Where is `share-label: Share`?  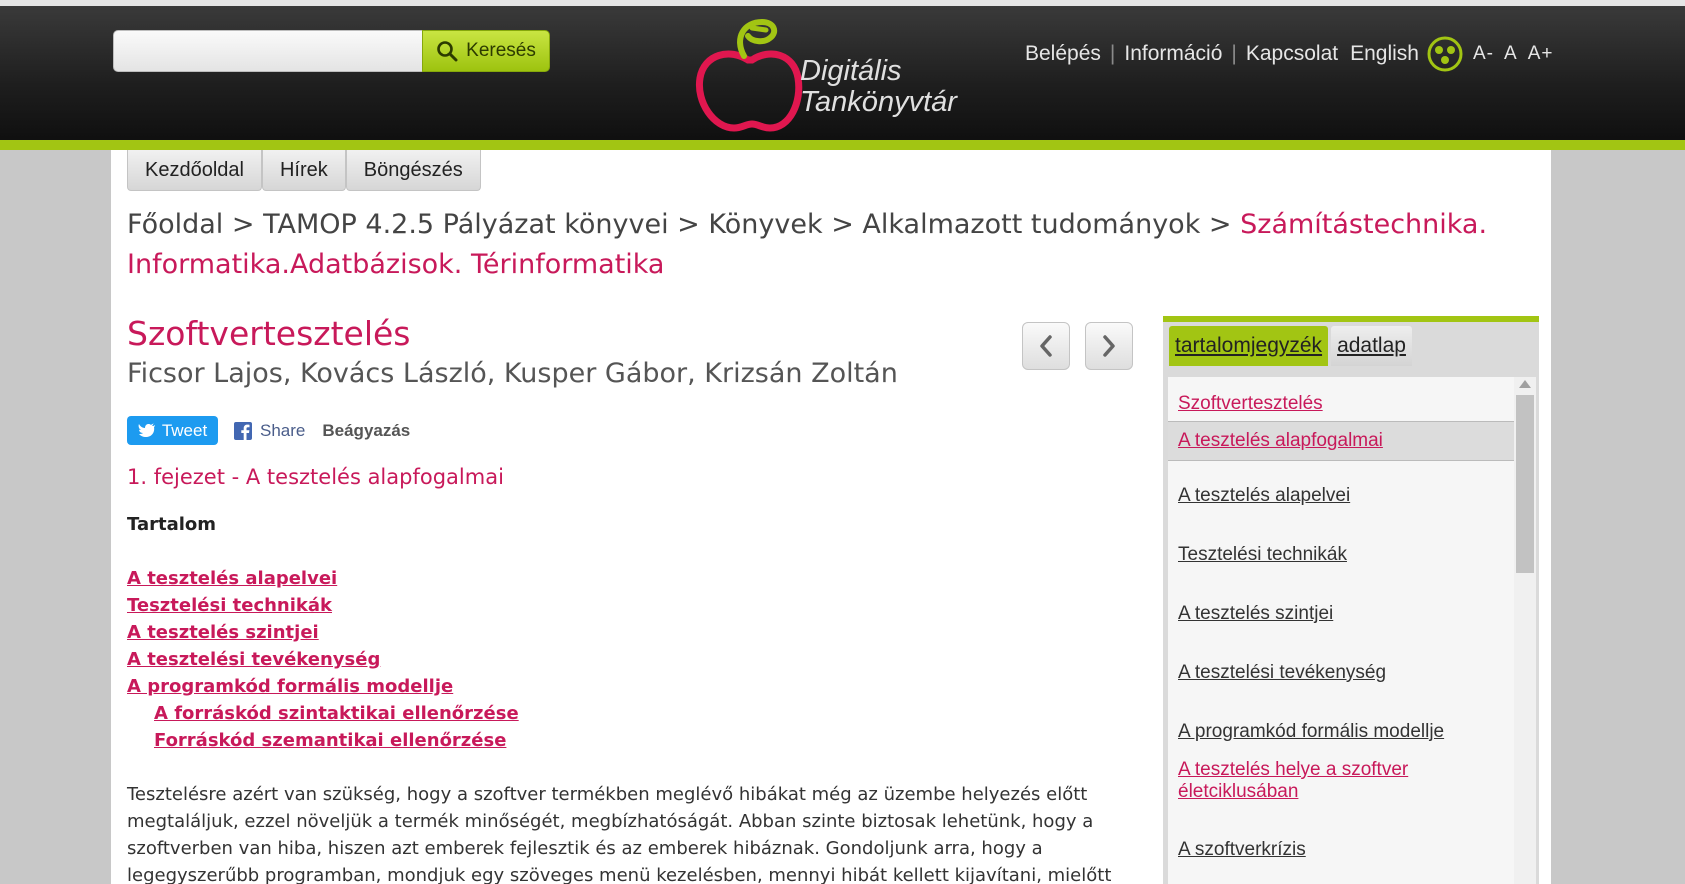 share-label: Share is located at coordinates (283, 430).